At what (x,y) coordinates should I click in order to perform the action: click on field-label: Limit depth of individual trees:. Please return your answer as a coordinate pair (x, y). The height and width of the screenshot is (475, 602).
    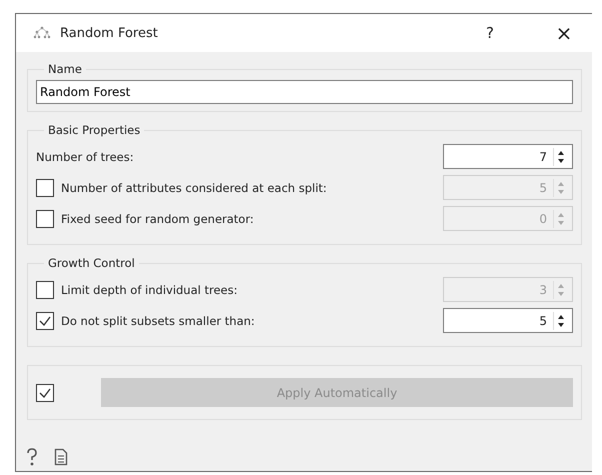
    Looking at the image, I should click on (149, 289).